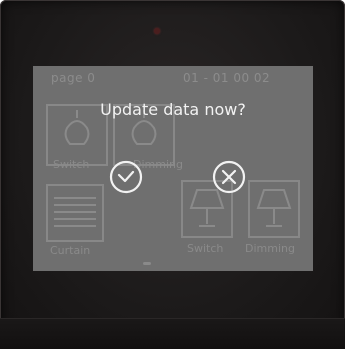  I want to click on tile-label-switch-2: Switch, so click(205, 248).